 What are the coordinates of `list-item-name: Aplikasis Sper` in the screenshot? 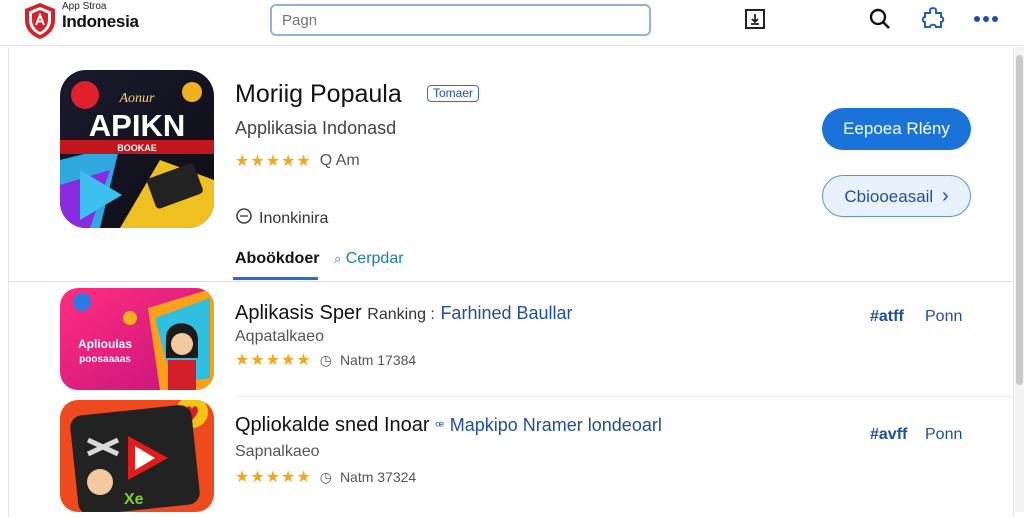 It's located at (298, 313).